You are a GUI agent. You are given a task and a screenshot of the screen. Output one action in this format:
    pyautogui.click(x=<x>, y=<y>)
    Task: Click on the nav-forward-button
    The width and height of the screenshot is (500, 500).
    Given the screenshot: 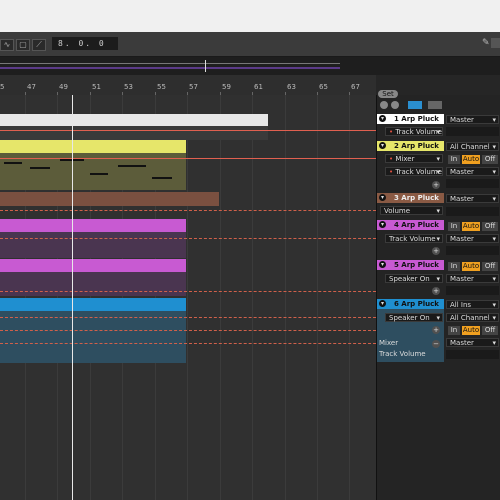 What is the action you would take?
    pyautogui.click(x=395, y=105)
    